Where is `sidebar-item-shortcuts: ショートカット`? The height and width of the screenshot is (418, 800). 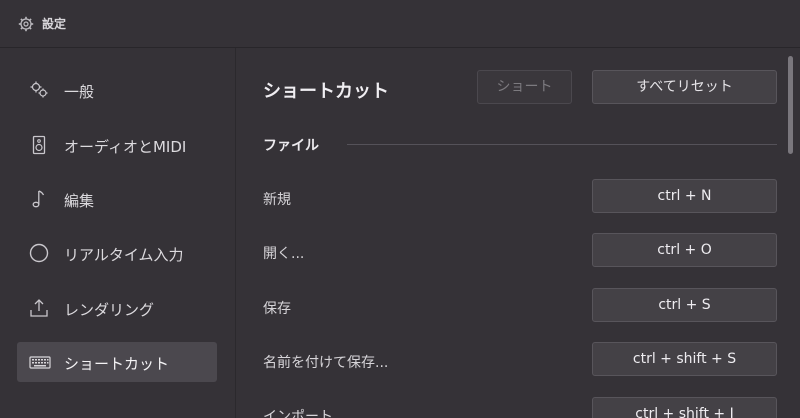 sidebar-item-shortcuts: ショートカット is located at coordinates (117, 362).